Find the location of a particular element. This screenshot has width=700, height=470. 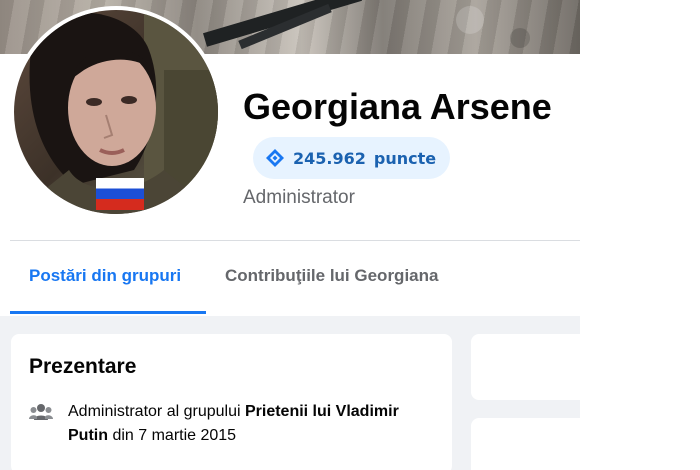

points-value: 245.962 is located at coordinates (329, 158).